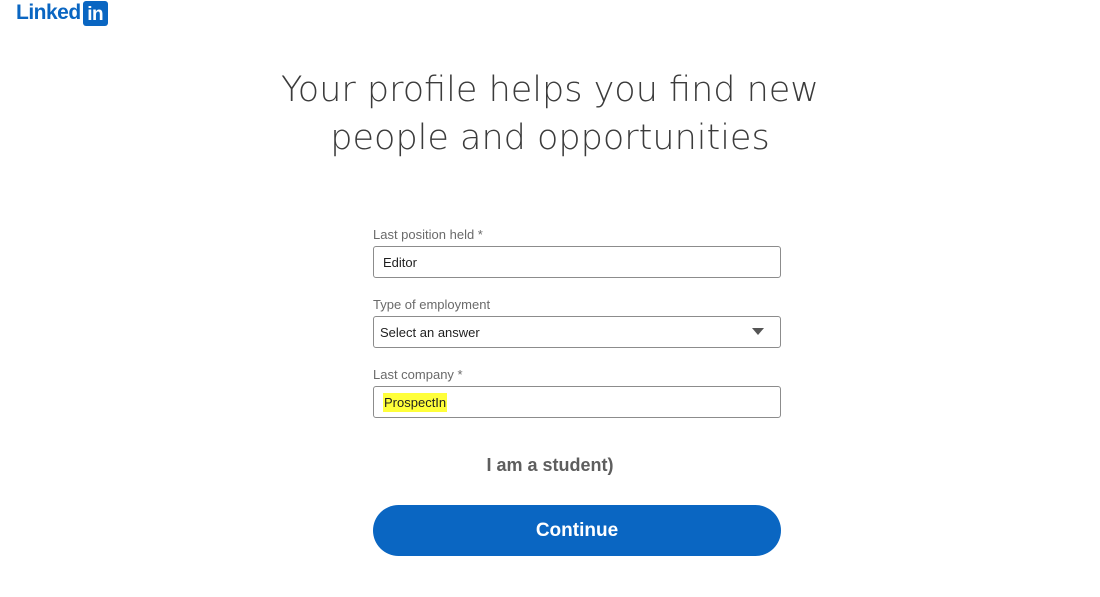  I want to click on position-field-group: Last position held *, so click(577, 252).